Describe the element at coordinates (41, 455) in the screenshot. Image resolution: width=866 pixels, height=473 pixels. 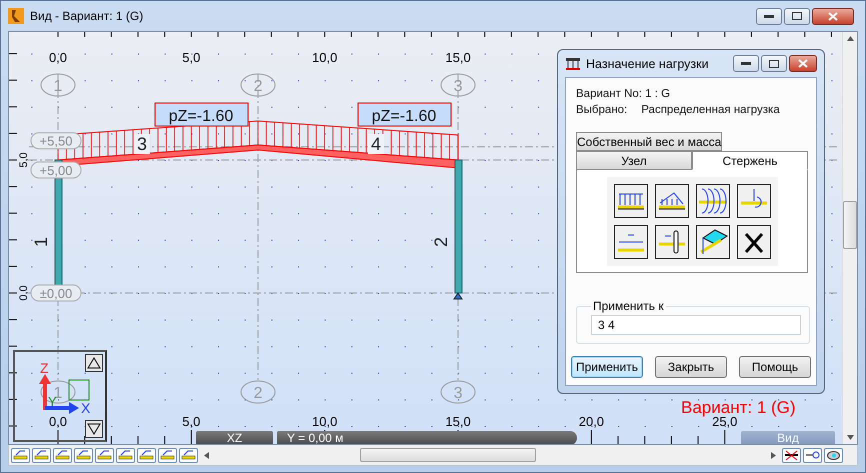
I see `member-number-button` at that location.